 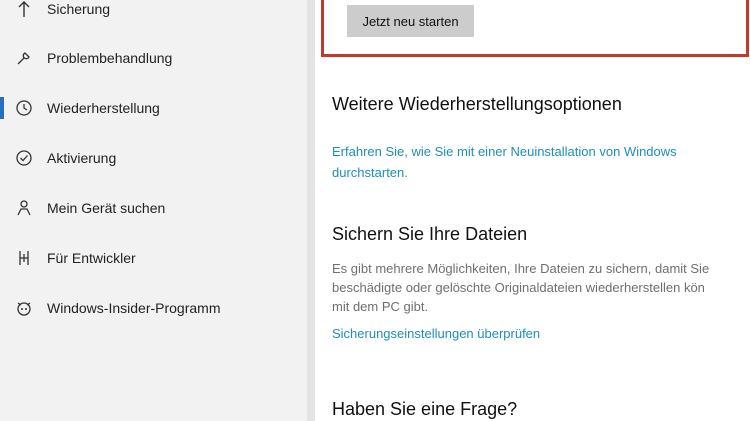 I want to click on wrench-icon, so click(x=24, y=58).